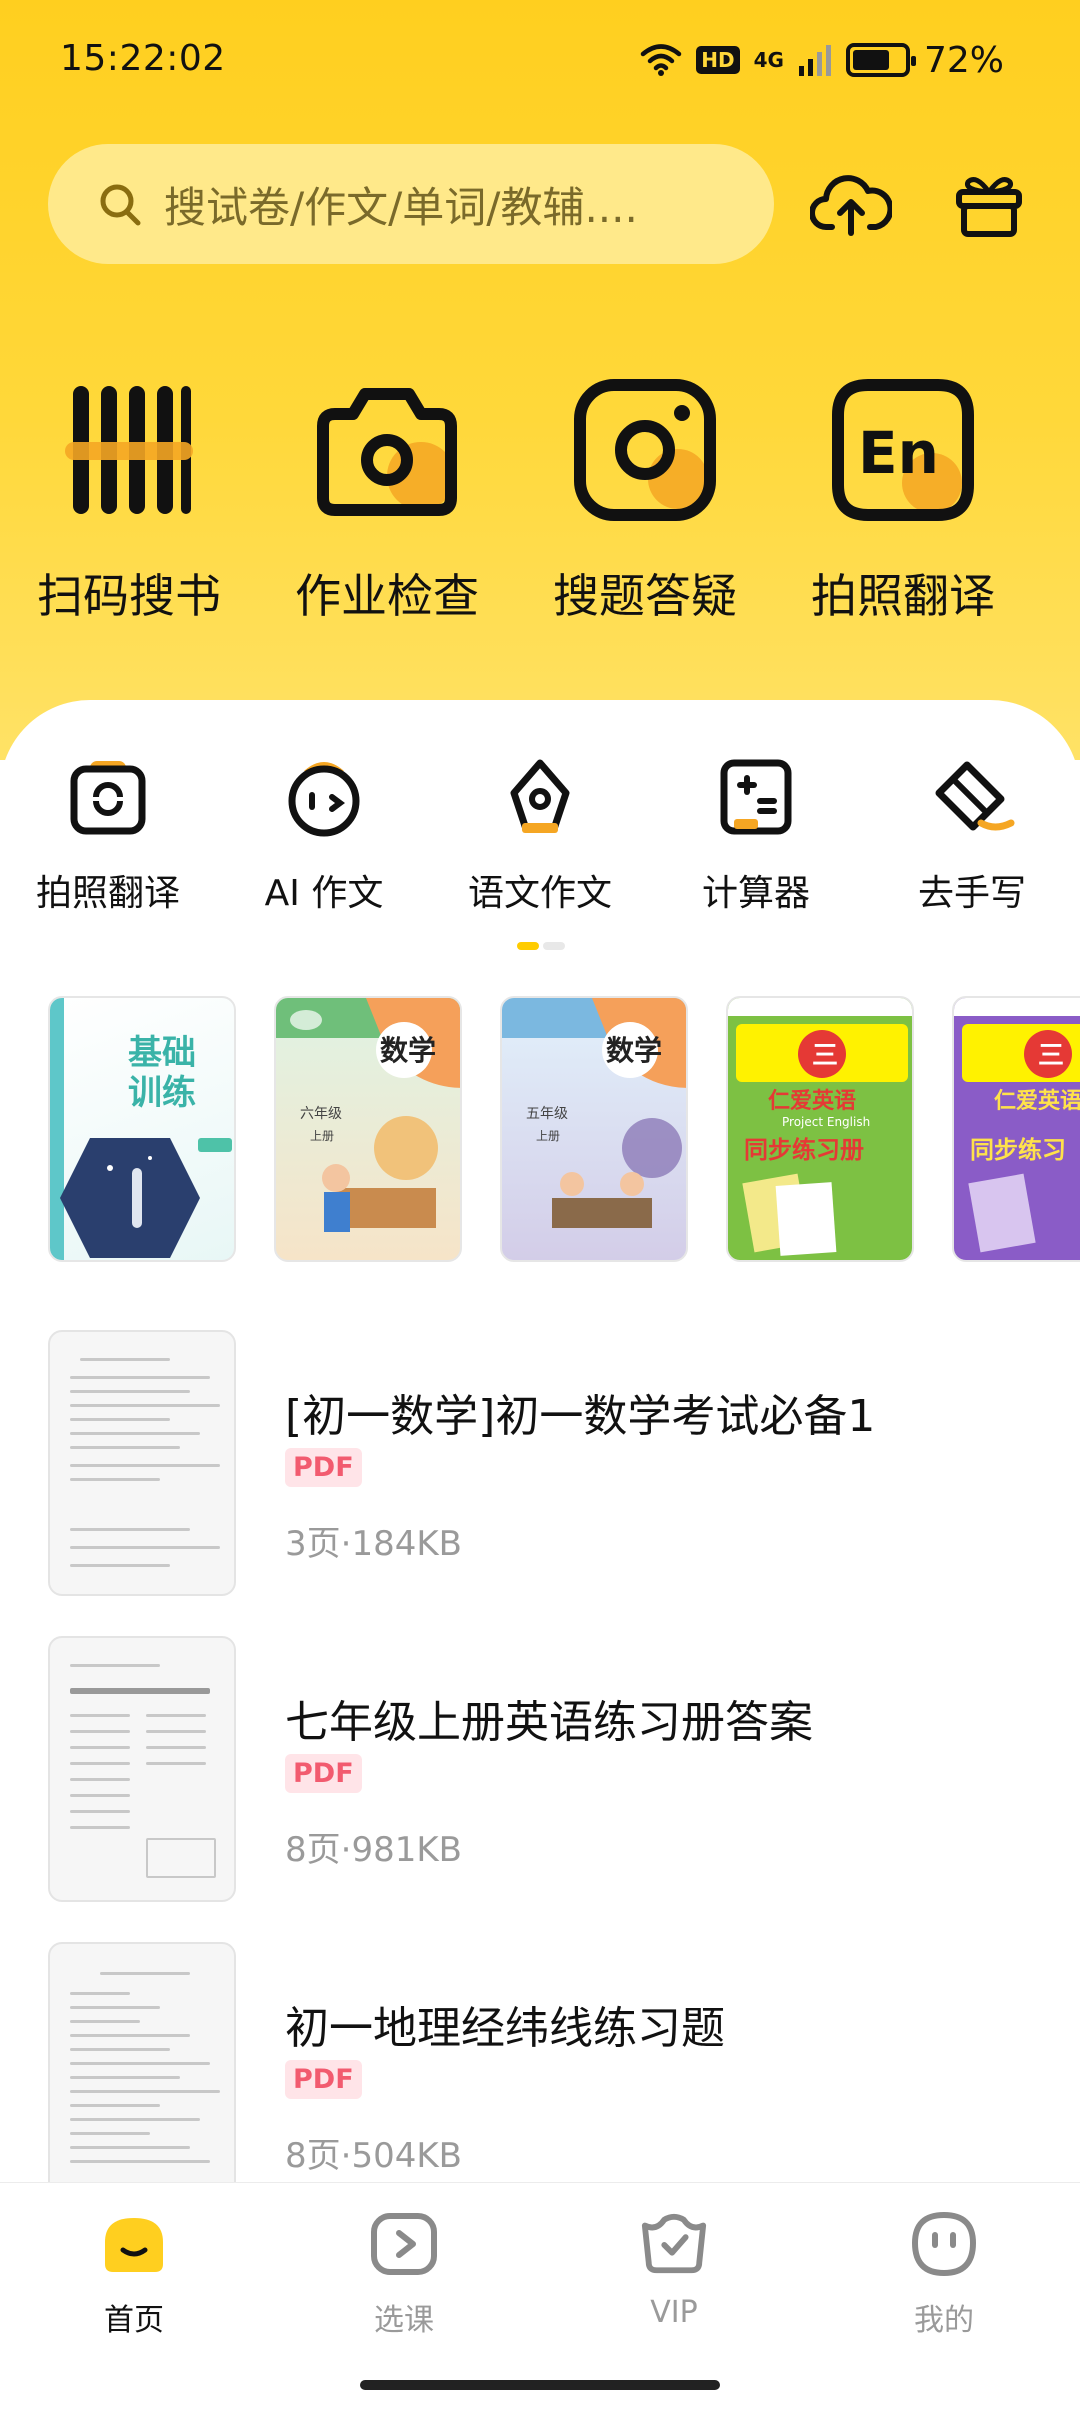  What do you see at coordinates (373, 1850) in the screenshot?
I see `document-meta: 8页·981KB` at bounding box center [373, 1850].